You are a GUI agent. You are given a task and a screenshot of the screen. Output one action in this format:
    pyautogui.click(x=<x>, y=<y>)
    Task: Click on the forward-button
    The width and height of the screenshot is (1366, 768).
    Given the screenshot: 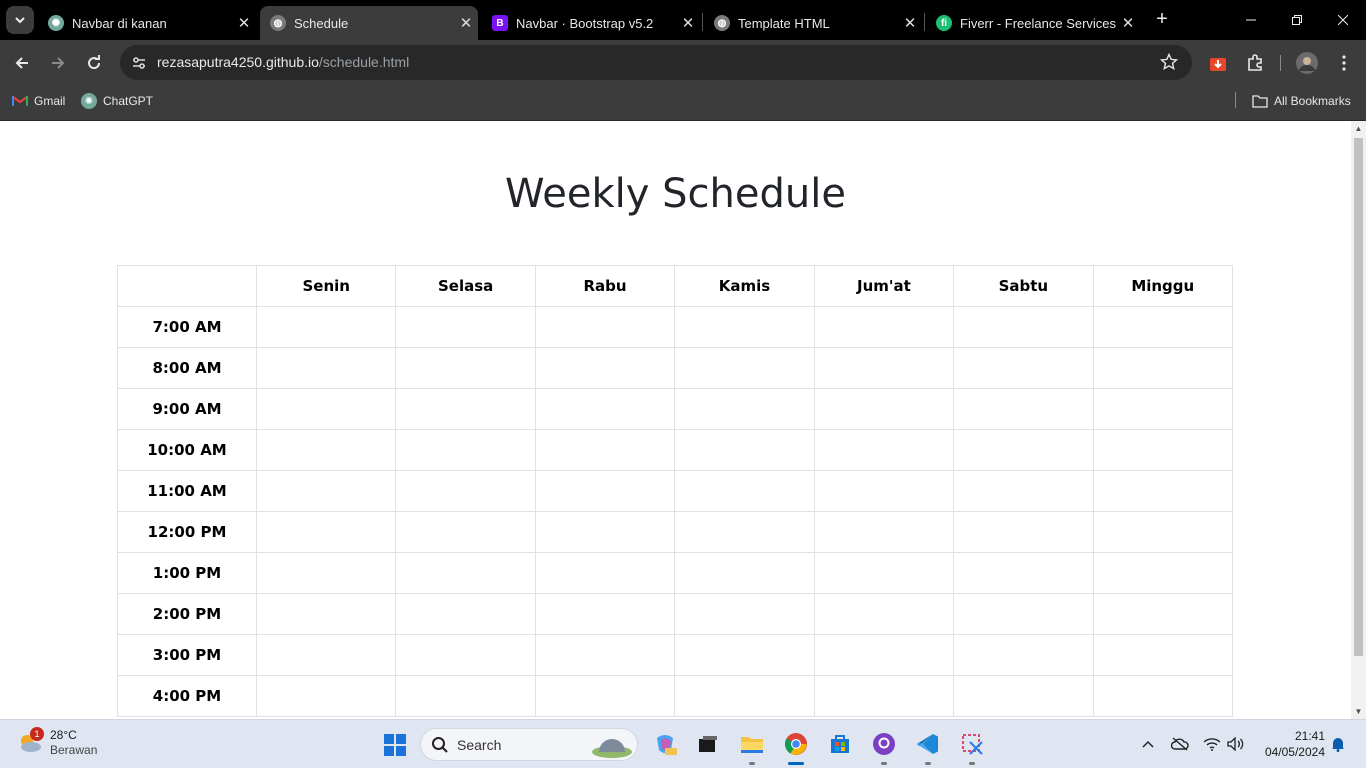 What is the action you would take?
    pyautogui.click(x=58, y=63)
    